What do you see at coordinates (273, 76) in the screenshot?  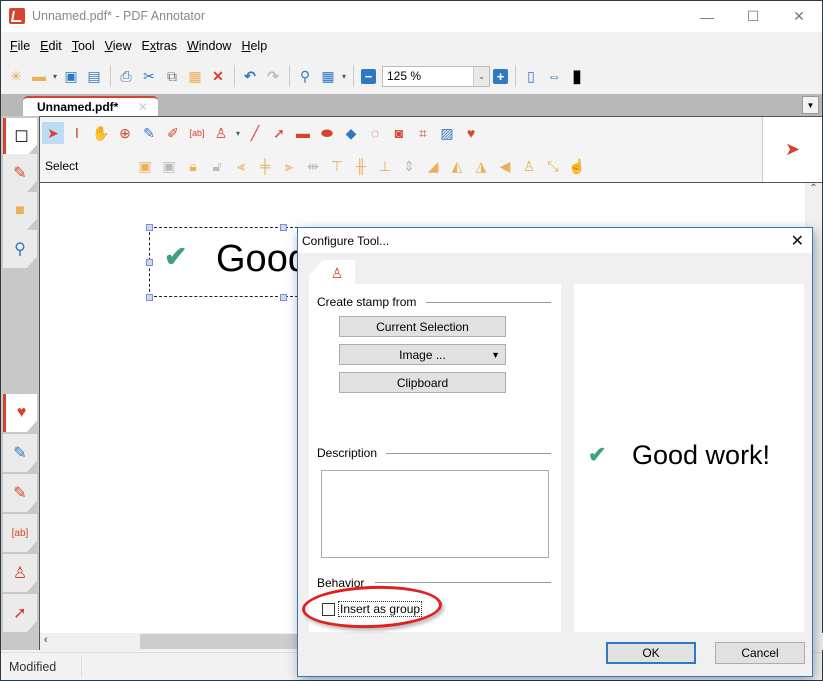 I see `redo-icon: ↷` at bounding box center [273, 76].